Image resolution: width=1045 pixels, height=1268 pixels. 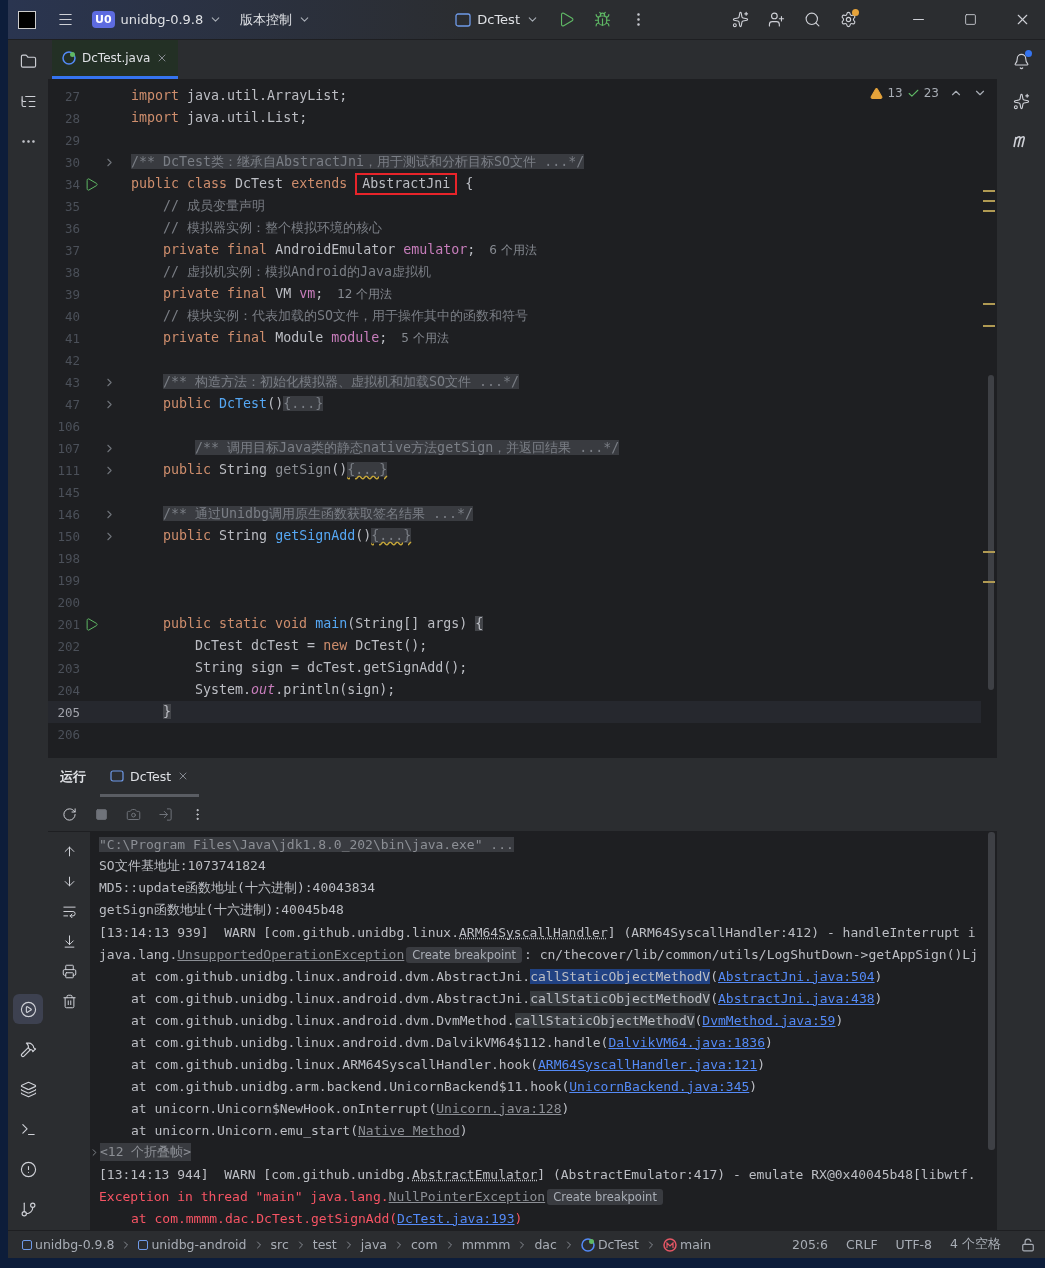 I want to click on breadcrumb: java, so click(x=373, y=1244).